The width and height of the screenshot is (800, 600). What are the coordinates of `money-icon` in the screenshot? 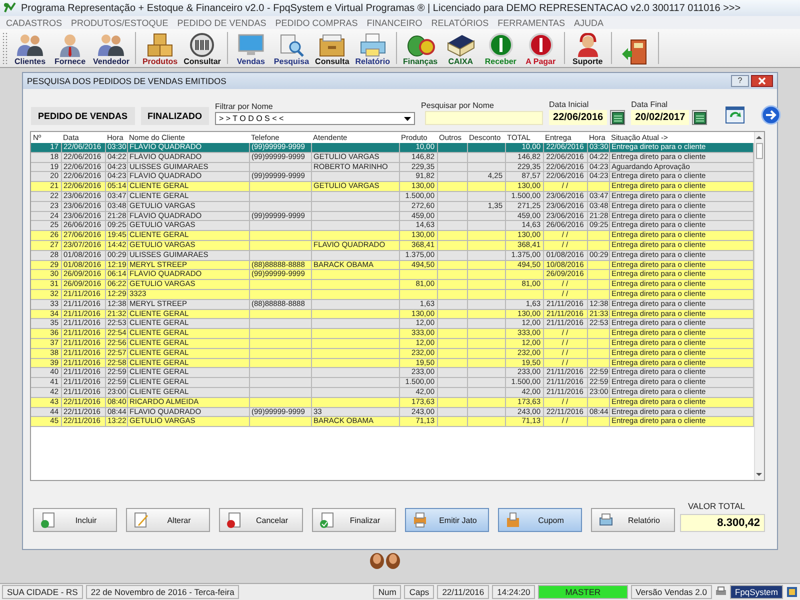 It's located at (420, 45).